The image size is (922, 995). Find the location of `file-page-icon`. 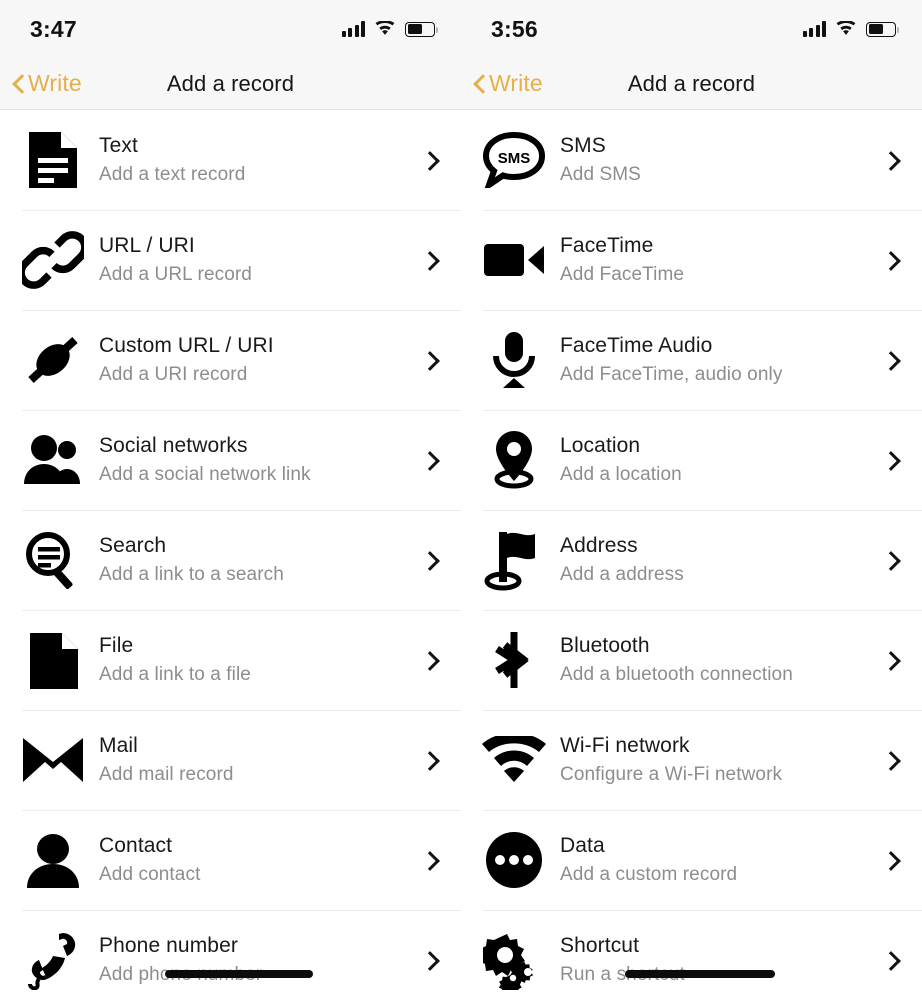

file-page-icon is located at coordinates (53, 660).